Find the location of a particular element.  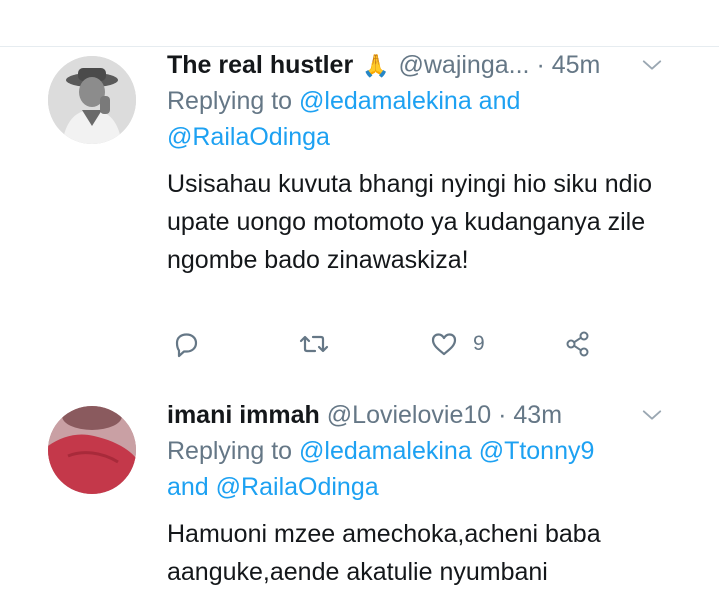

tweet-actions: 9 is located at coordinates (427, 344).